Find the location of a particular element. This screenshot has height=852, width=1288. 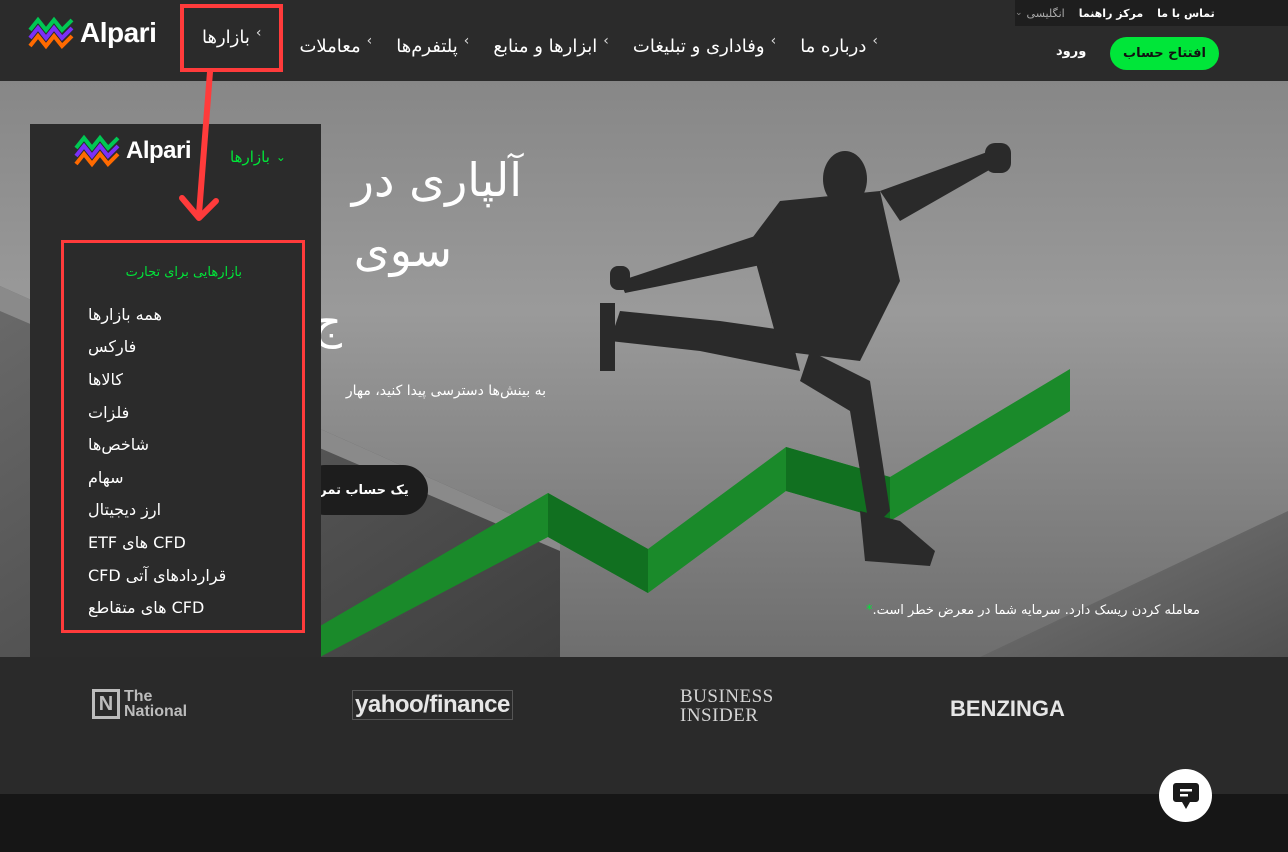

list-item-label: CFD های متقاطع is located at coordinates (146, 608).